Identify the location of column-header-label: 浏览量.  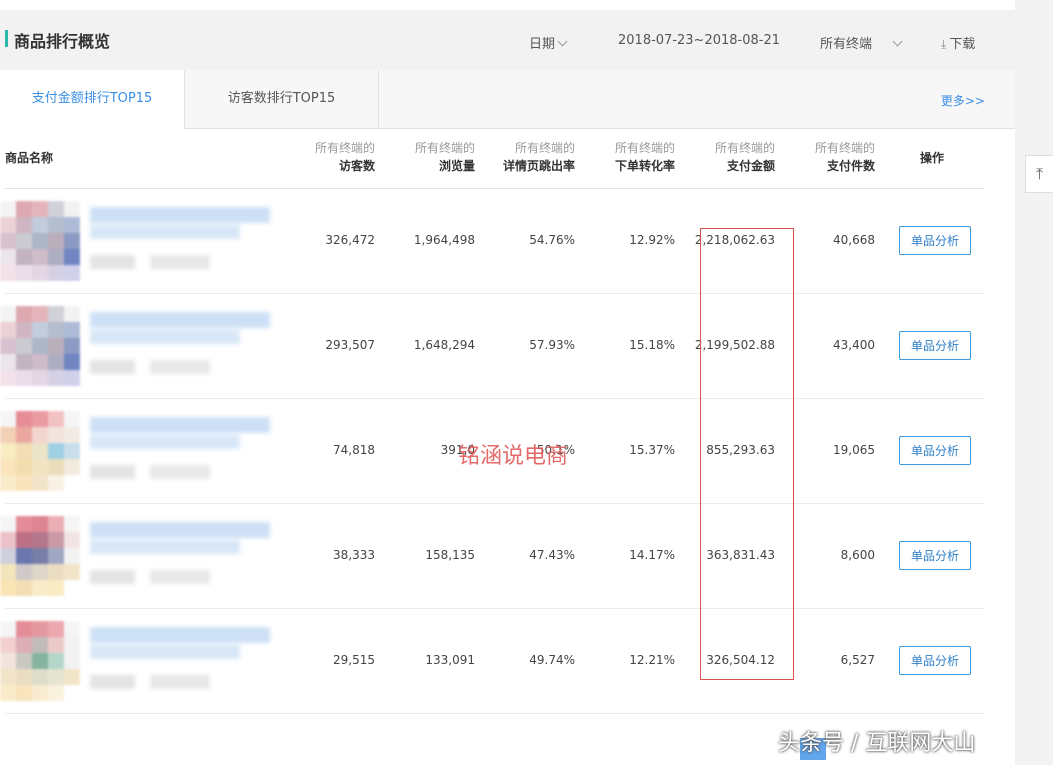
(456, 166).